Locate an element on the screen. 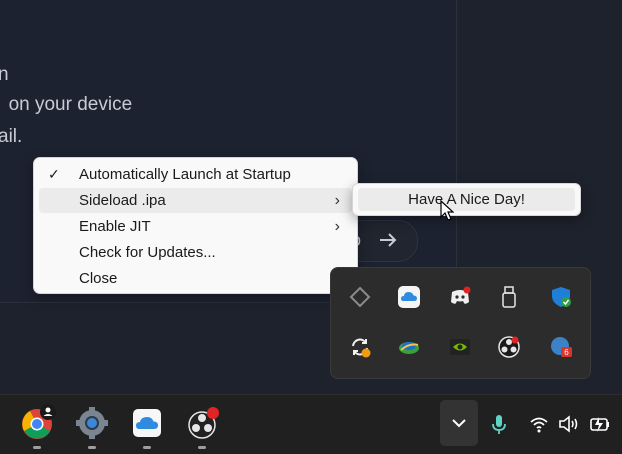 This screenshot has height=454, width=622. chevron-down-icon is located at coordinates (459, 423).